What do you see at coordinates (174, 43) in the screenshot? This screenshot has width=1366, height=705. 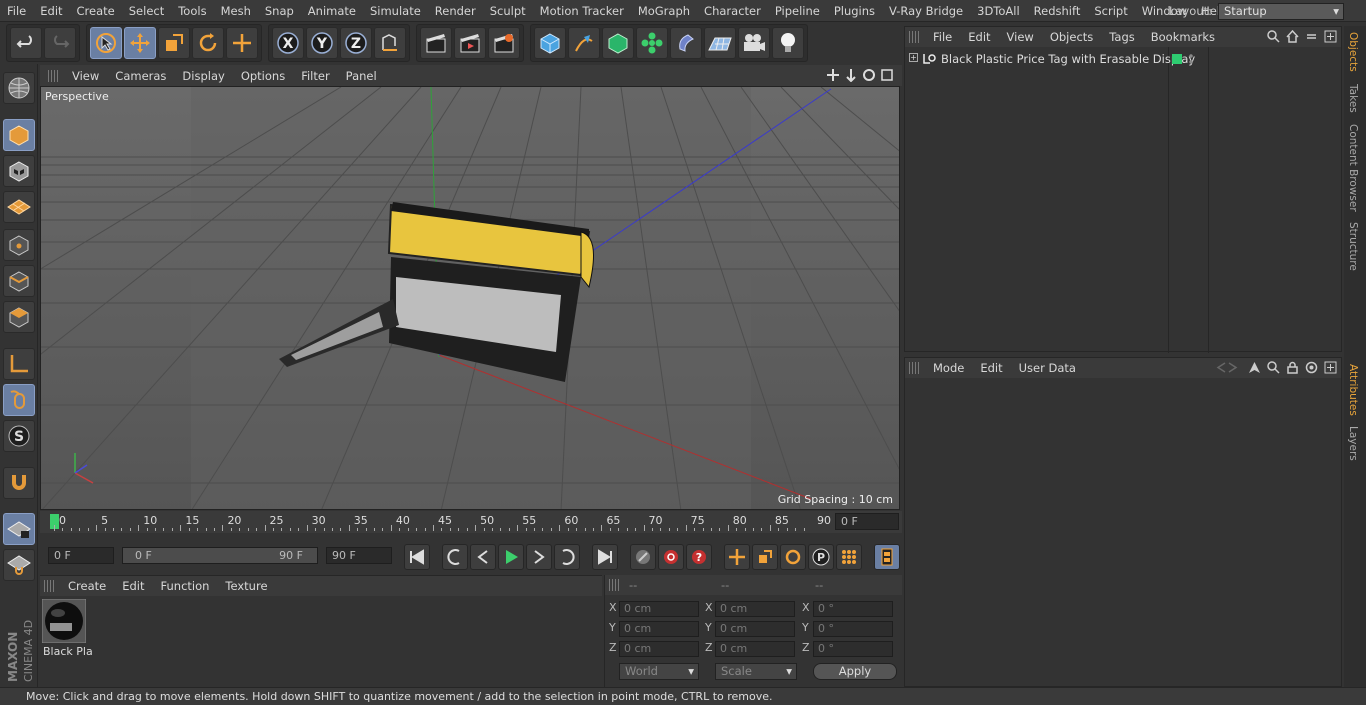 I see `scale-tool-button` at bounding box center [174, 43].